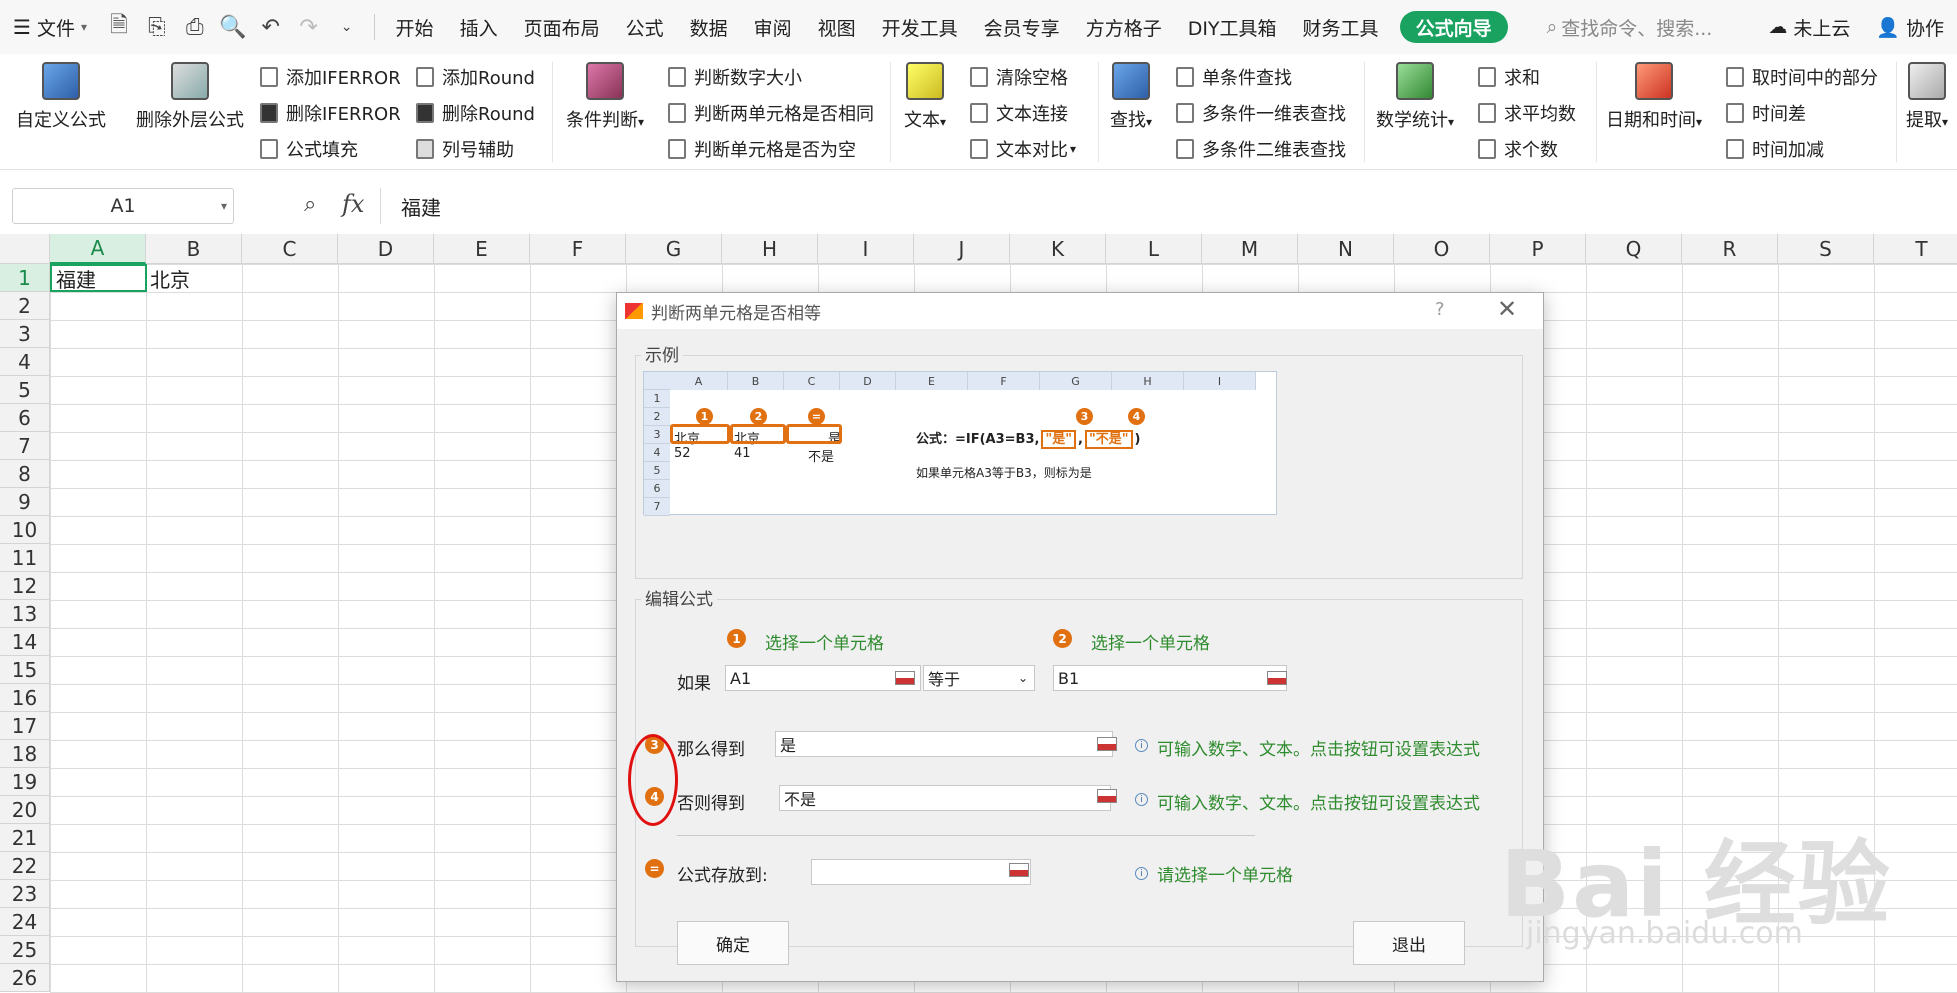 The height and width of the screenshot is (993, 1957). Describe the element at coordinates (1170, 678) in the screenshot. I see `cell2-input: B1` at that location.